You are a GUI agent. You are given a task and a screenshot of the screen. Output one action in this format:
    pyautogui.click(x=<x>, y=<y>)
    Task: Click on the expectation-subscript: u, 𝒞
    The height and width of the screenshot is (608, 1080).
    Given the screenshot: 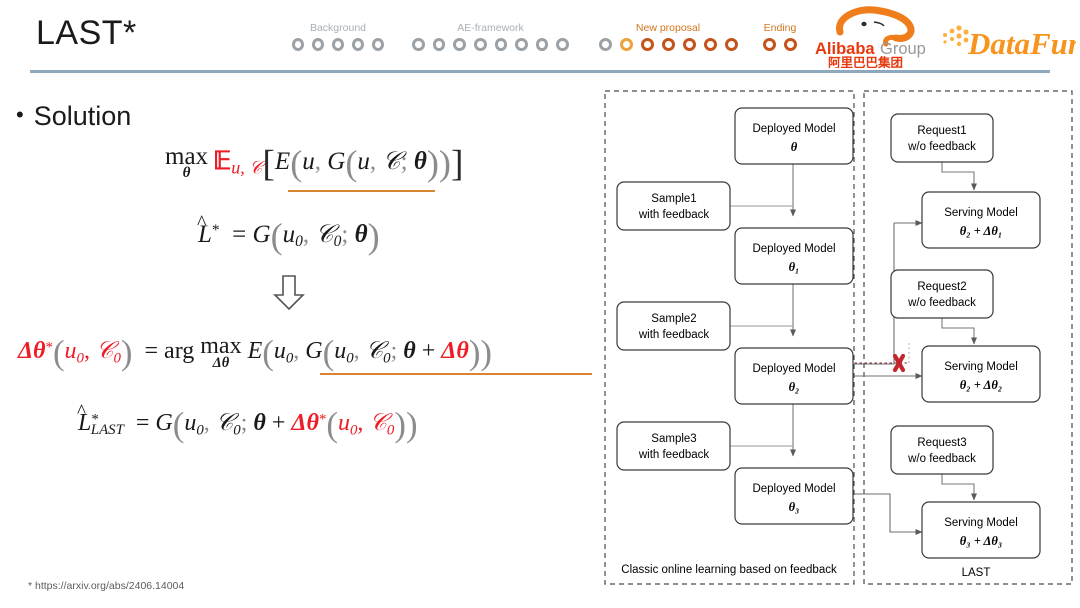 What is the action you would take?
    pyautogui.click(x=247, y=167)
    